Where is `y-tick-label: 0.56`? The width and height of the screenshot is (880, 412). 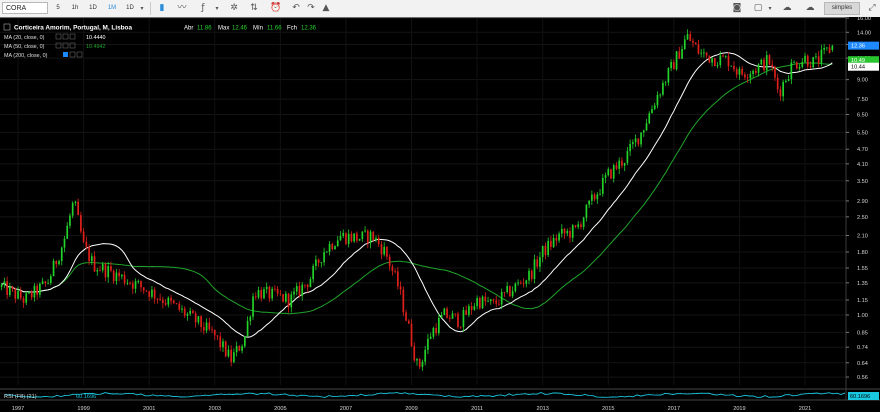
y-tick-label: 0.56 is located at coordinates (862, 378).